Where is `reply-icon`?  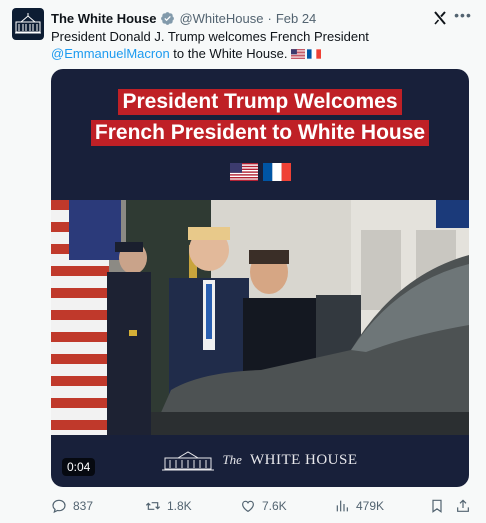
reply-icon is located at coordinates (59, 506).